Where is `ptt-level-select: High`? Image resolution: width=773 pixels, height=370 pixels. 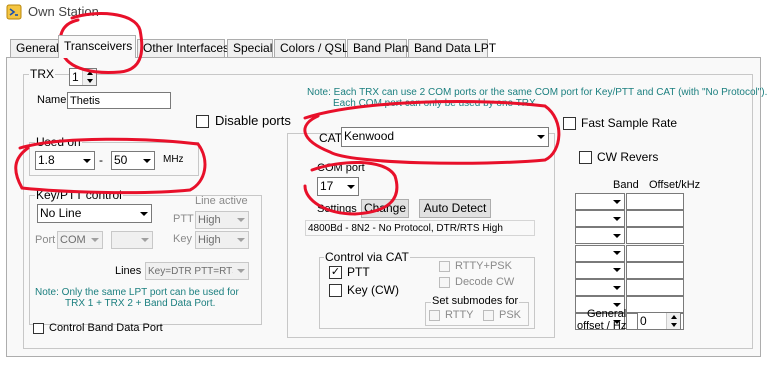
ptt-level-select: High is located at coordinates (222, 220).